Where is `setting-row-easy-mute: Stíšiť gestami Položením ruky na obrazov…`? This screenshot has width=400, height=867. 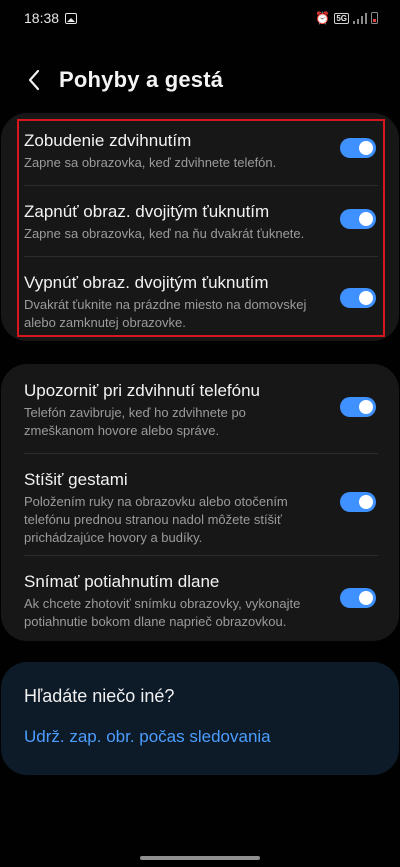
setting-row-easy-mute: Stíšiť gestami Položením ruky na obrazov… is located at coordinates (200, 508).